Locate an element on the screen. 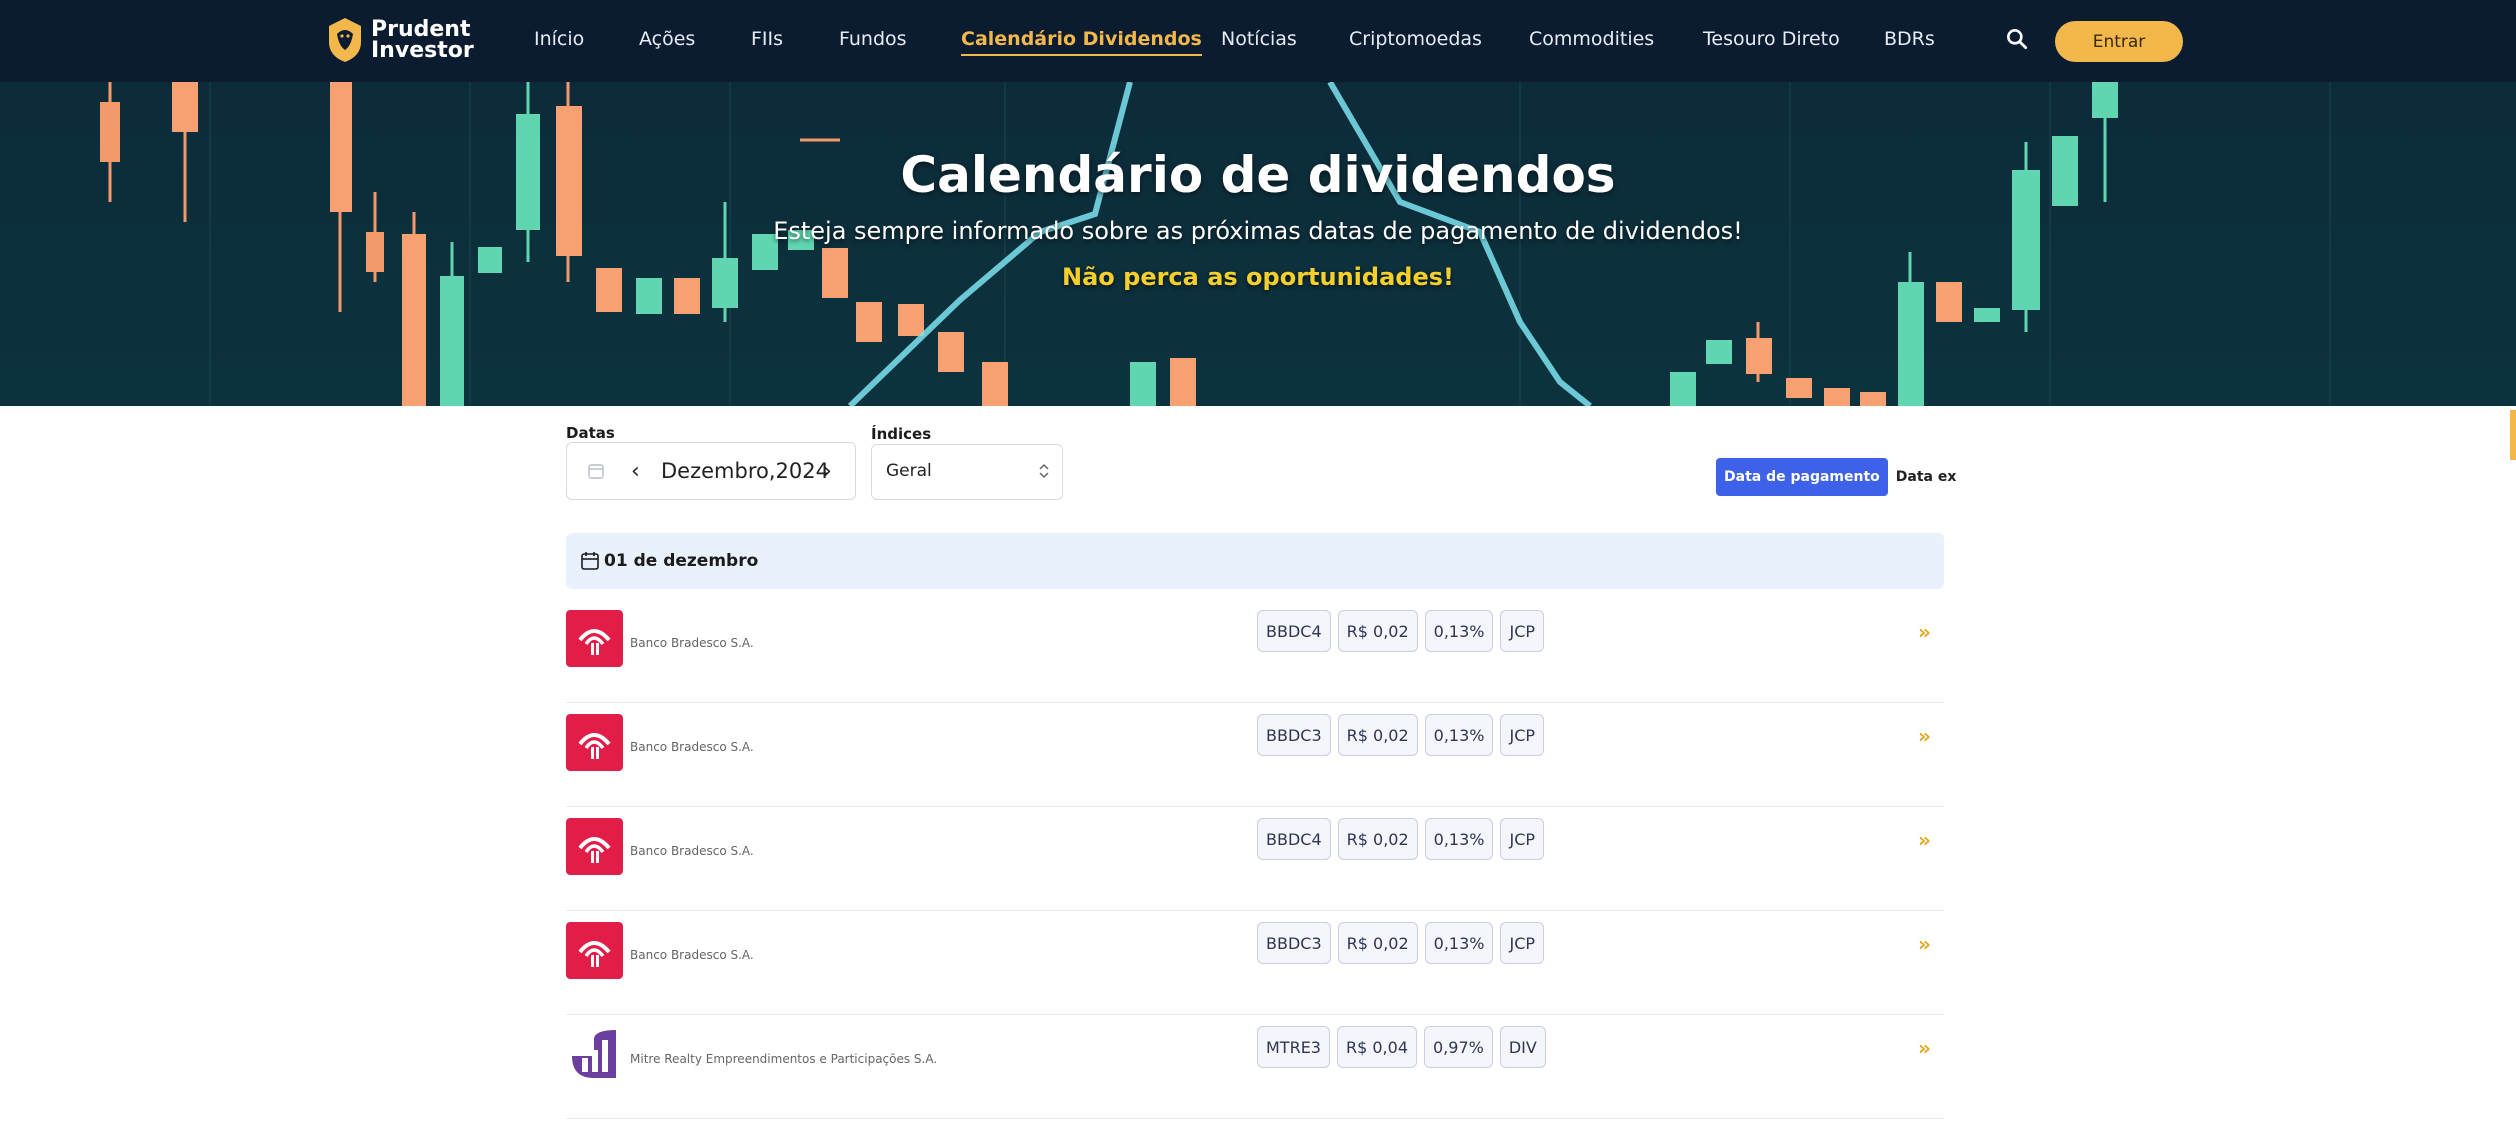 Image resolution: width=2516 pixels, height=1124 pixels. chevron-left-icon: ‹ is located at coordinates (635, 471).